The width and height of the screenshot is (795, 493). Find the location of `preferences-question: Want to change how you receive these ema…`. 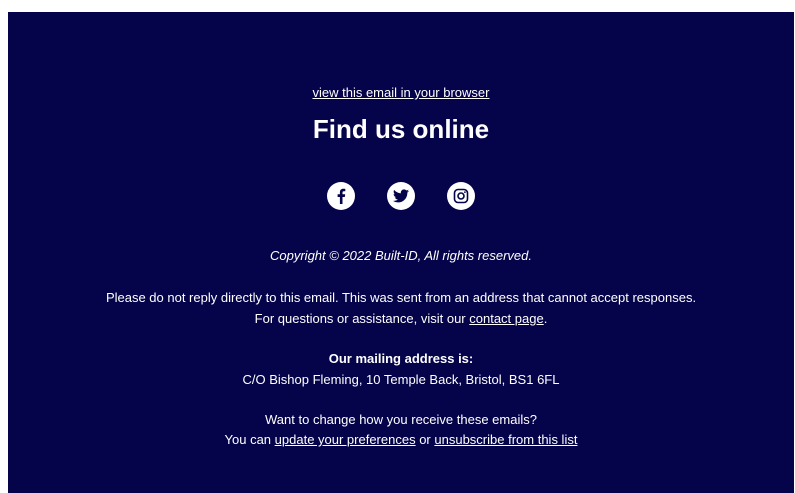

preferences-question: Want to change how you receive these ema… is located at coordinates (401, 419).